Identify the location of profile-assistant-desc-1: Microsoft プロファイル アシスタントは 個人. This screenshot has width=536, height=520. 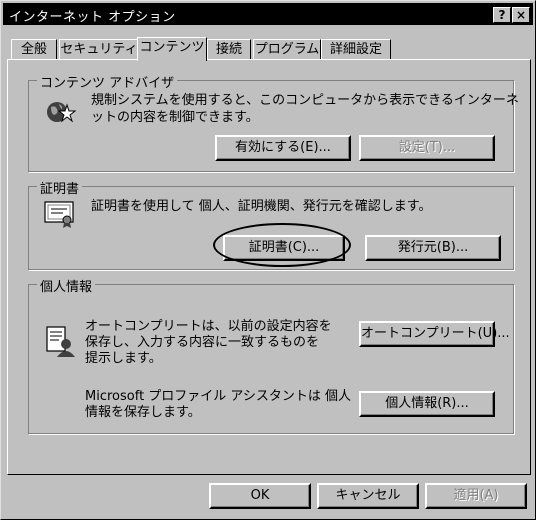
(218, 396).